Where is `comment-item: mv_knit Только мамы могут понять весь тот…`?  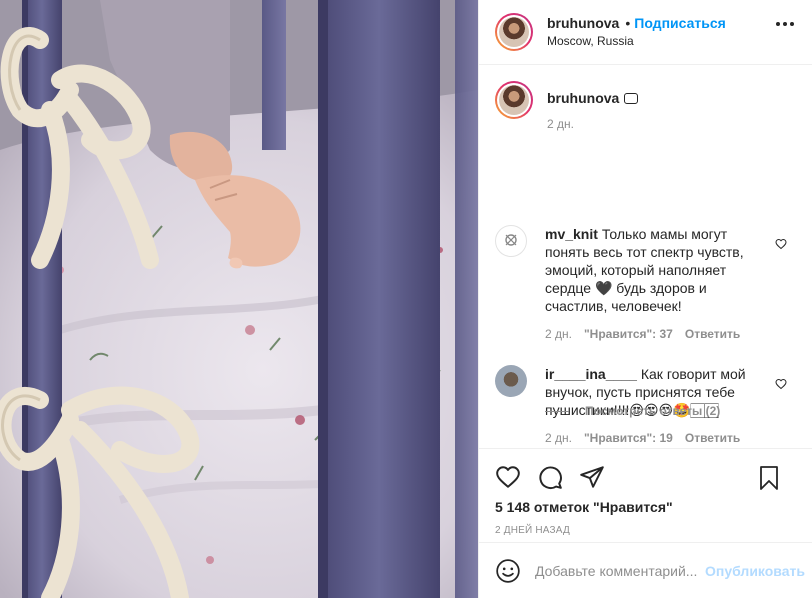 comment-item: mv_knit Только мамы могут понять весь тот… is located at coordinates (646, 283).